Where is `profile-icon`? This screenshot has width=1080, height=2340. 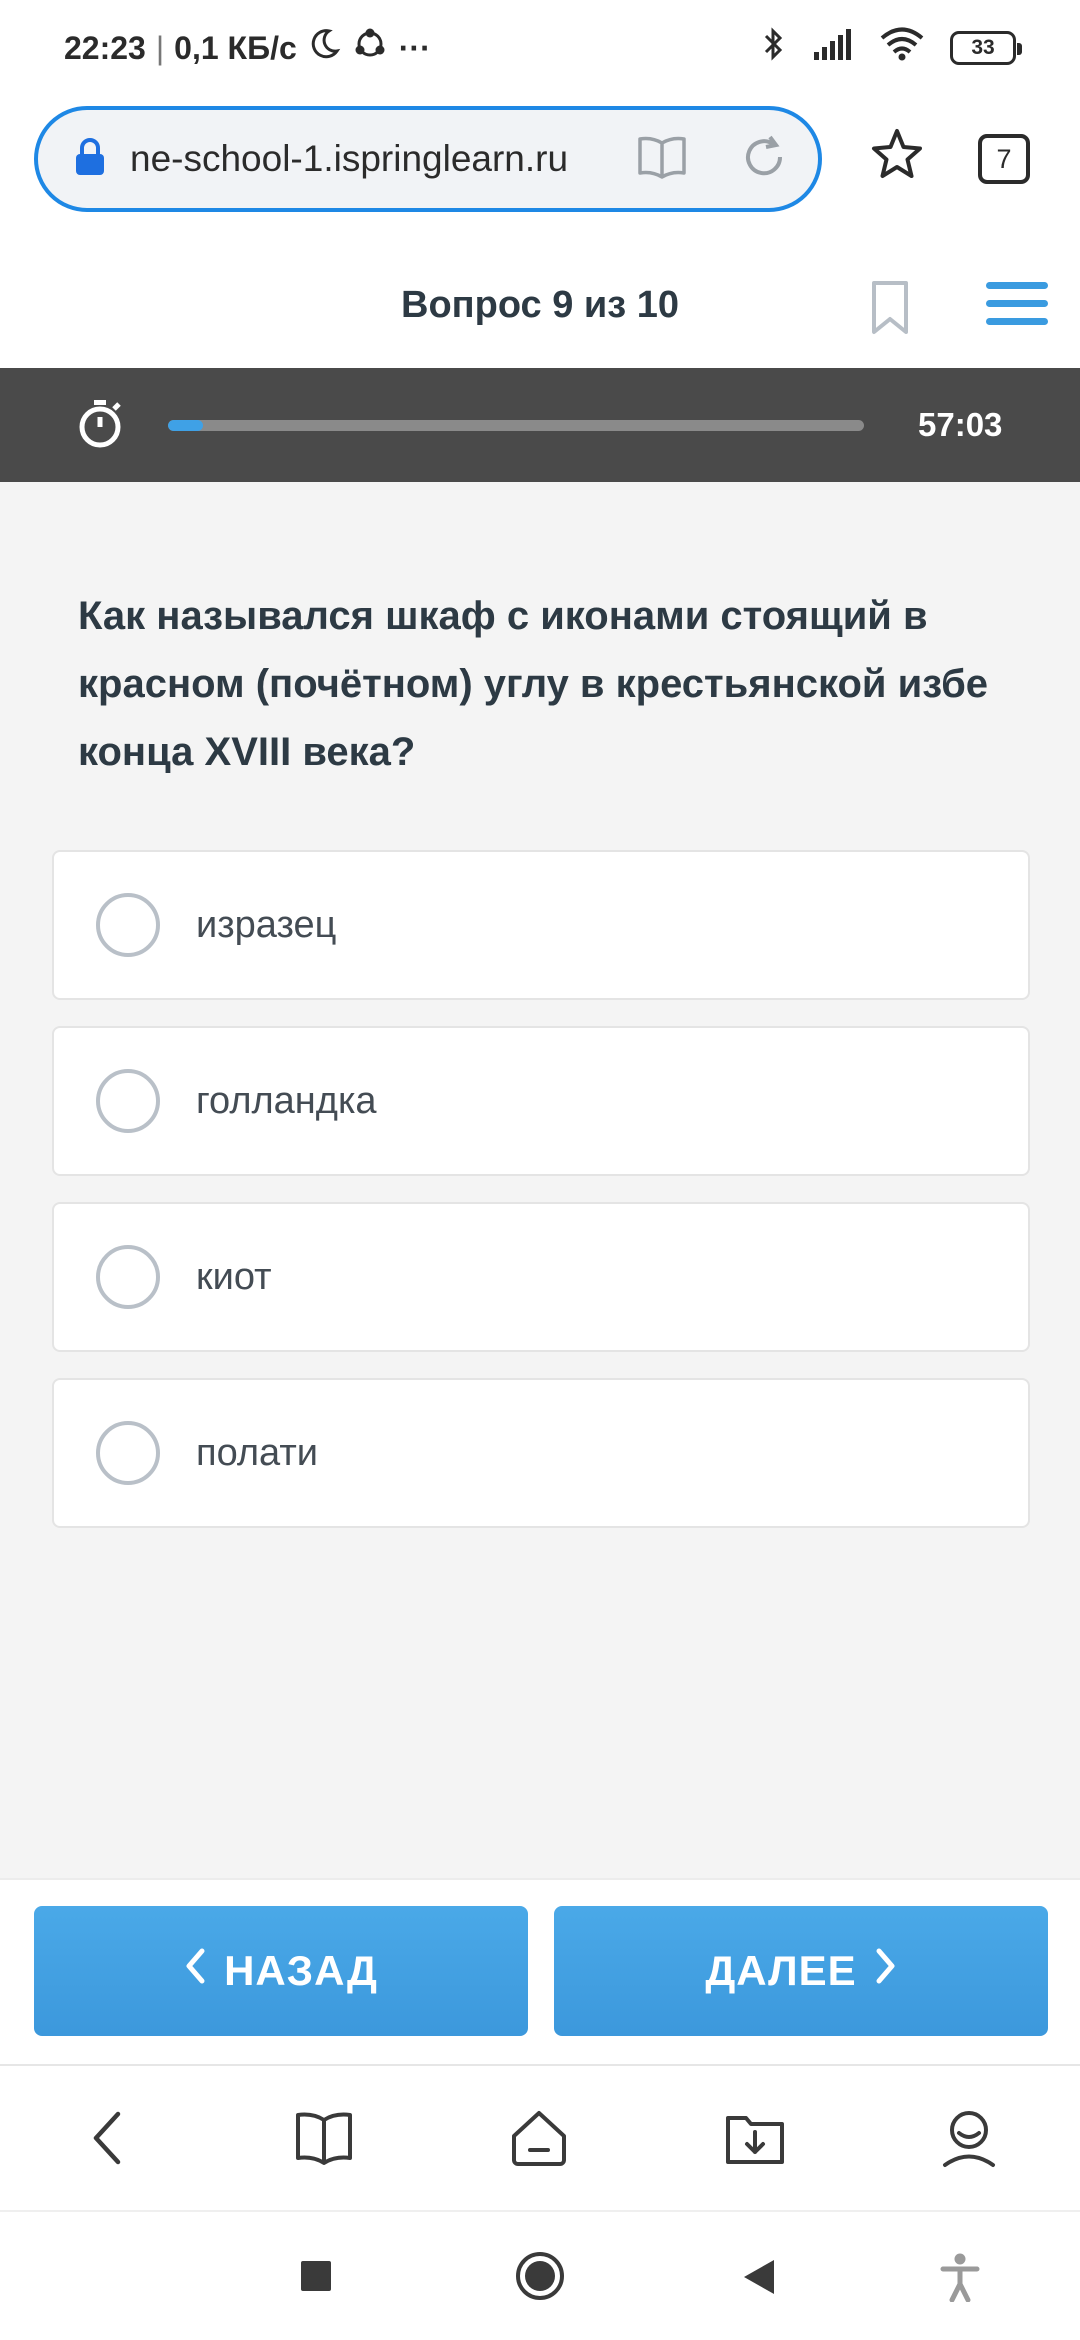
profile-icon is located at coordinates (969, 2140).